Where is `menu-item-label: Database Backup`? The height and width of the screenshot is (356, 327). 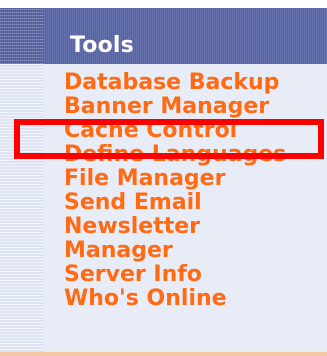 menu-item-label: Database Backup is located at coordinates (172, 82).